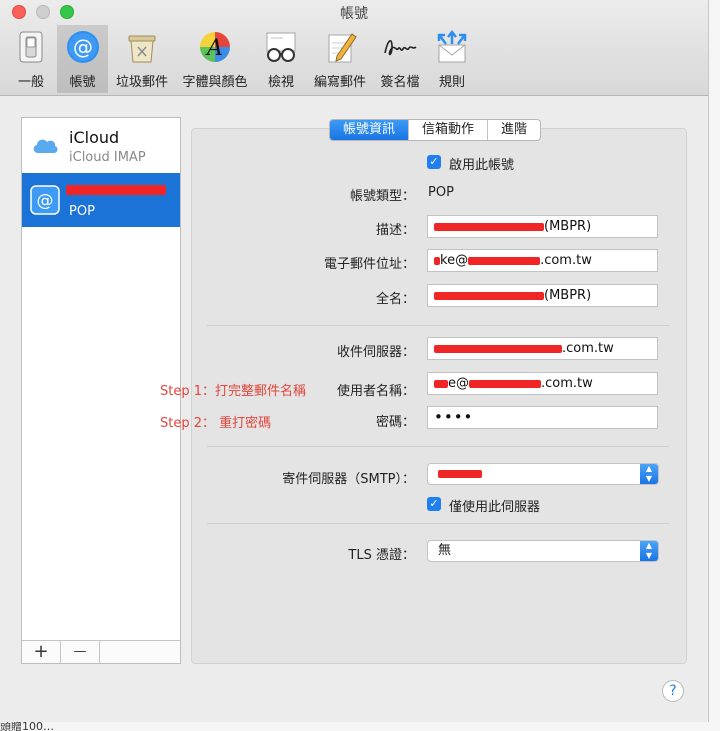 The image size is (720, 731). What do you see at coordinates (452, 46) in the screenshot?
I see `rules-icon` at bounding box center [452, 46].